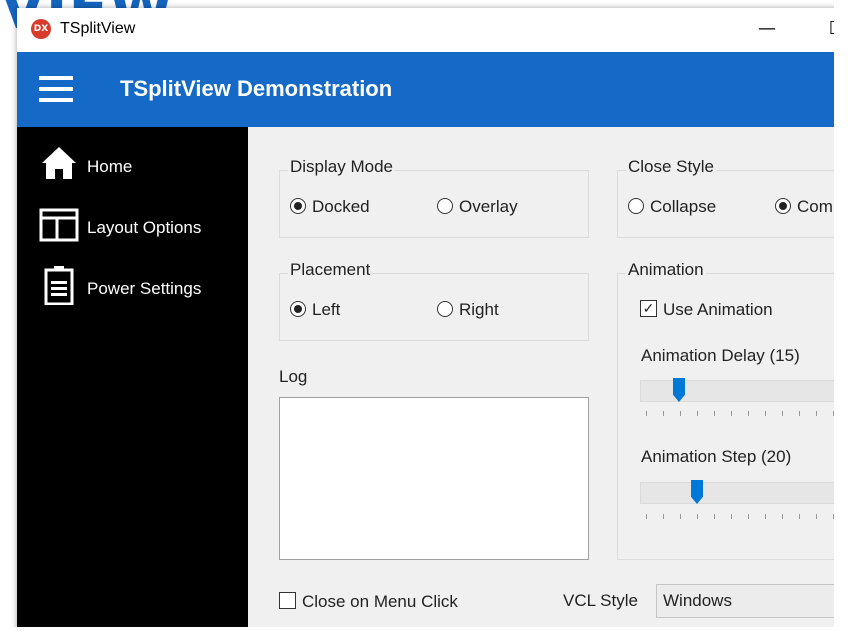 The image size is (854, 635). What do you see at coordinates (427, 631) in the screenshot?
I see `torn-edge-bottom` at bounding box center [427, 631].